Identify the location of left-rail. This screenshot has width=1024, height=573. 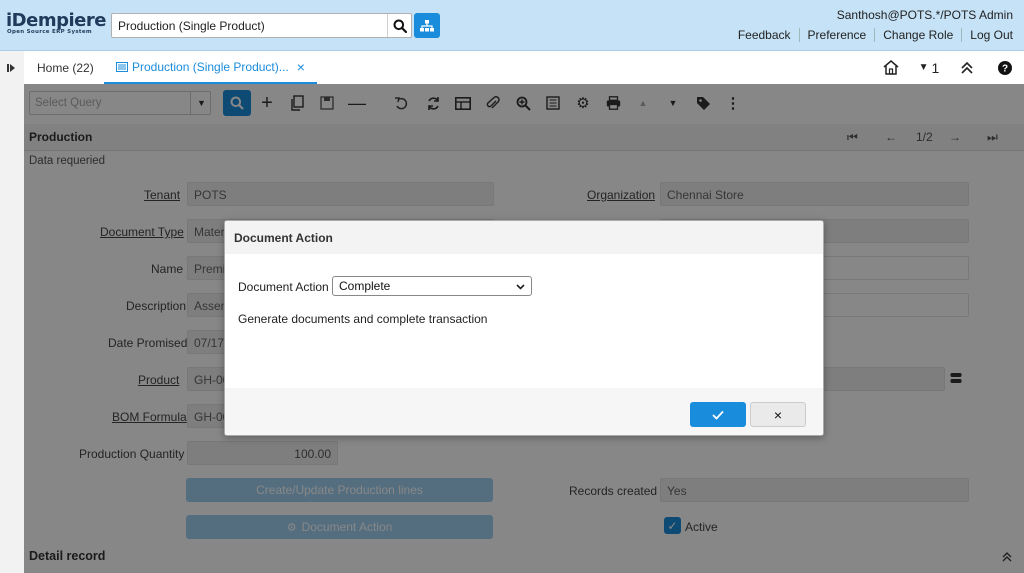
(12, 312).